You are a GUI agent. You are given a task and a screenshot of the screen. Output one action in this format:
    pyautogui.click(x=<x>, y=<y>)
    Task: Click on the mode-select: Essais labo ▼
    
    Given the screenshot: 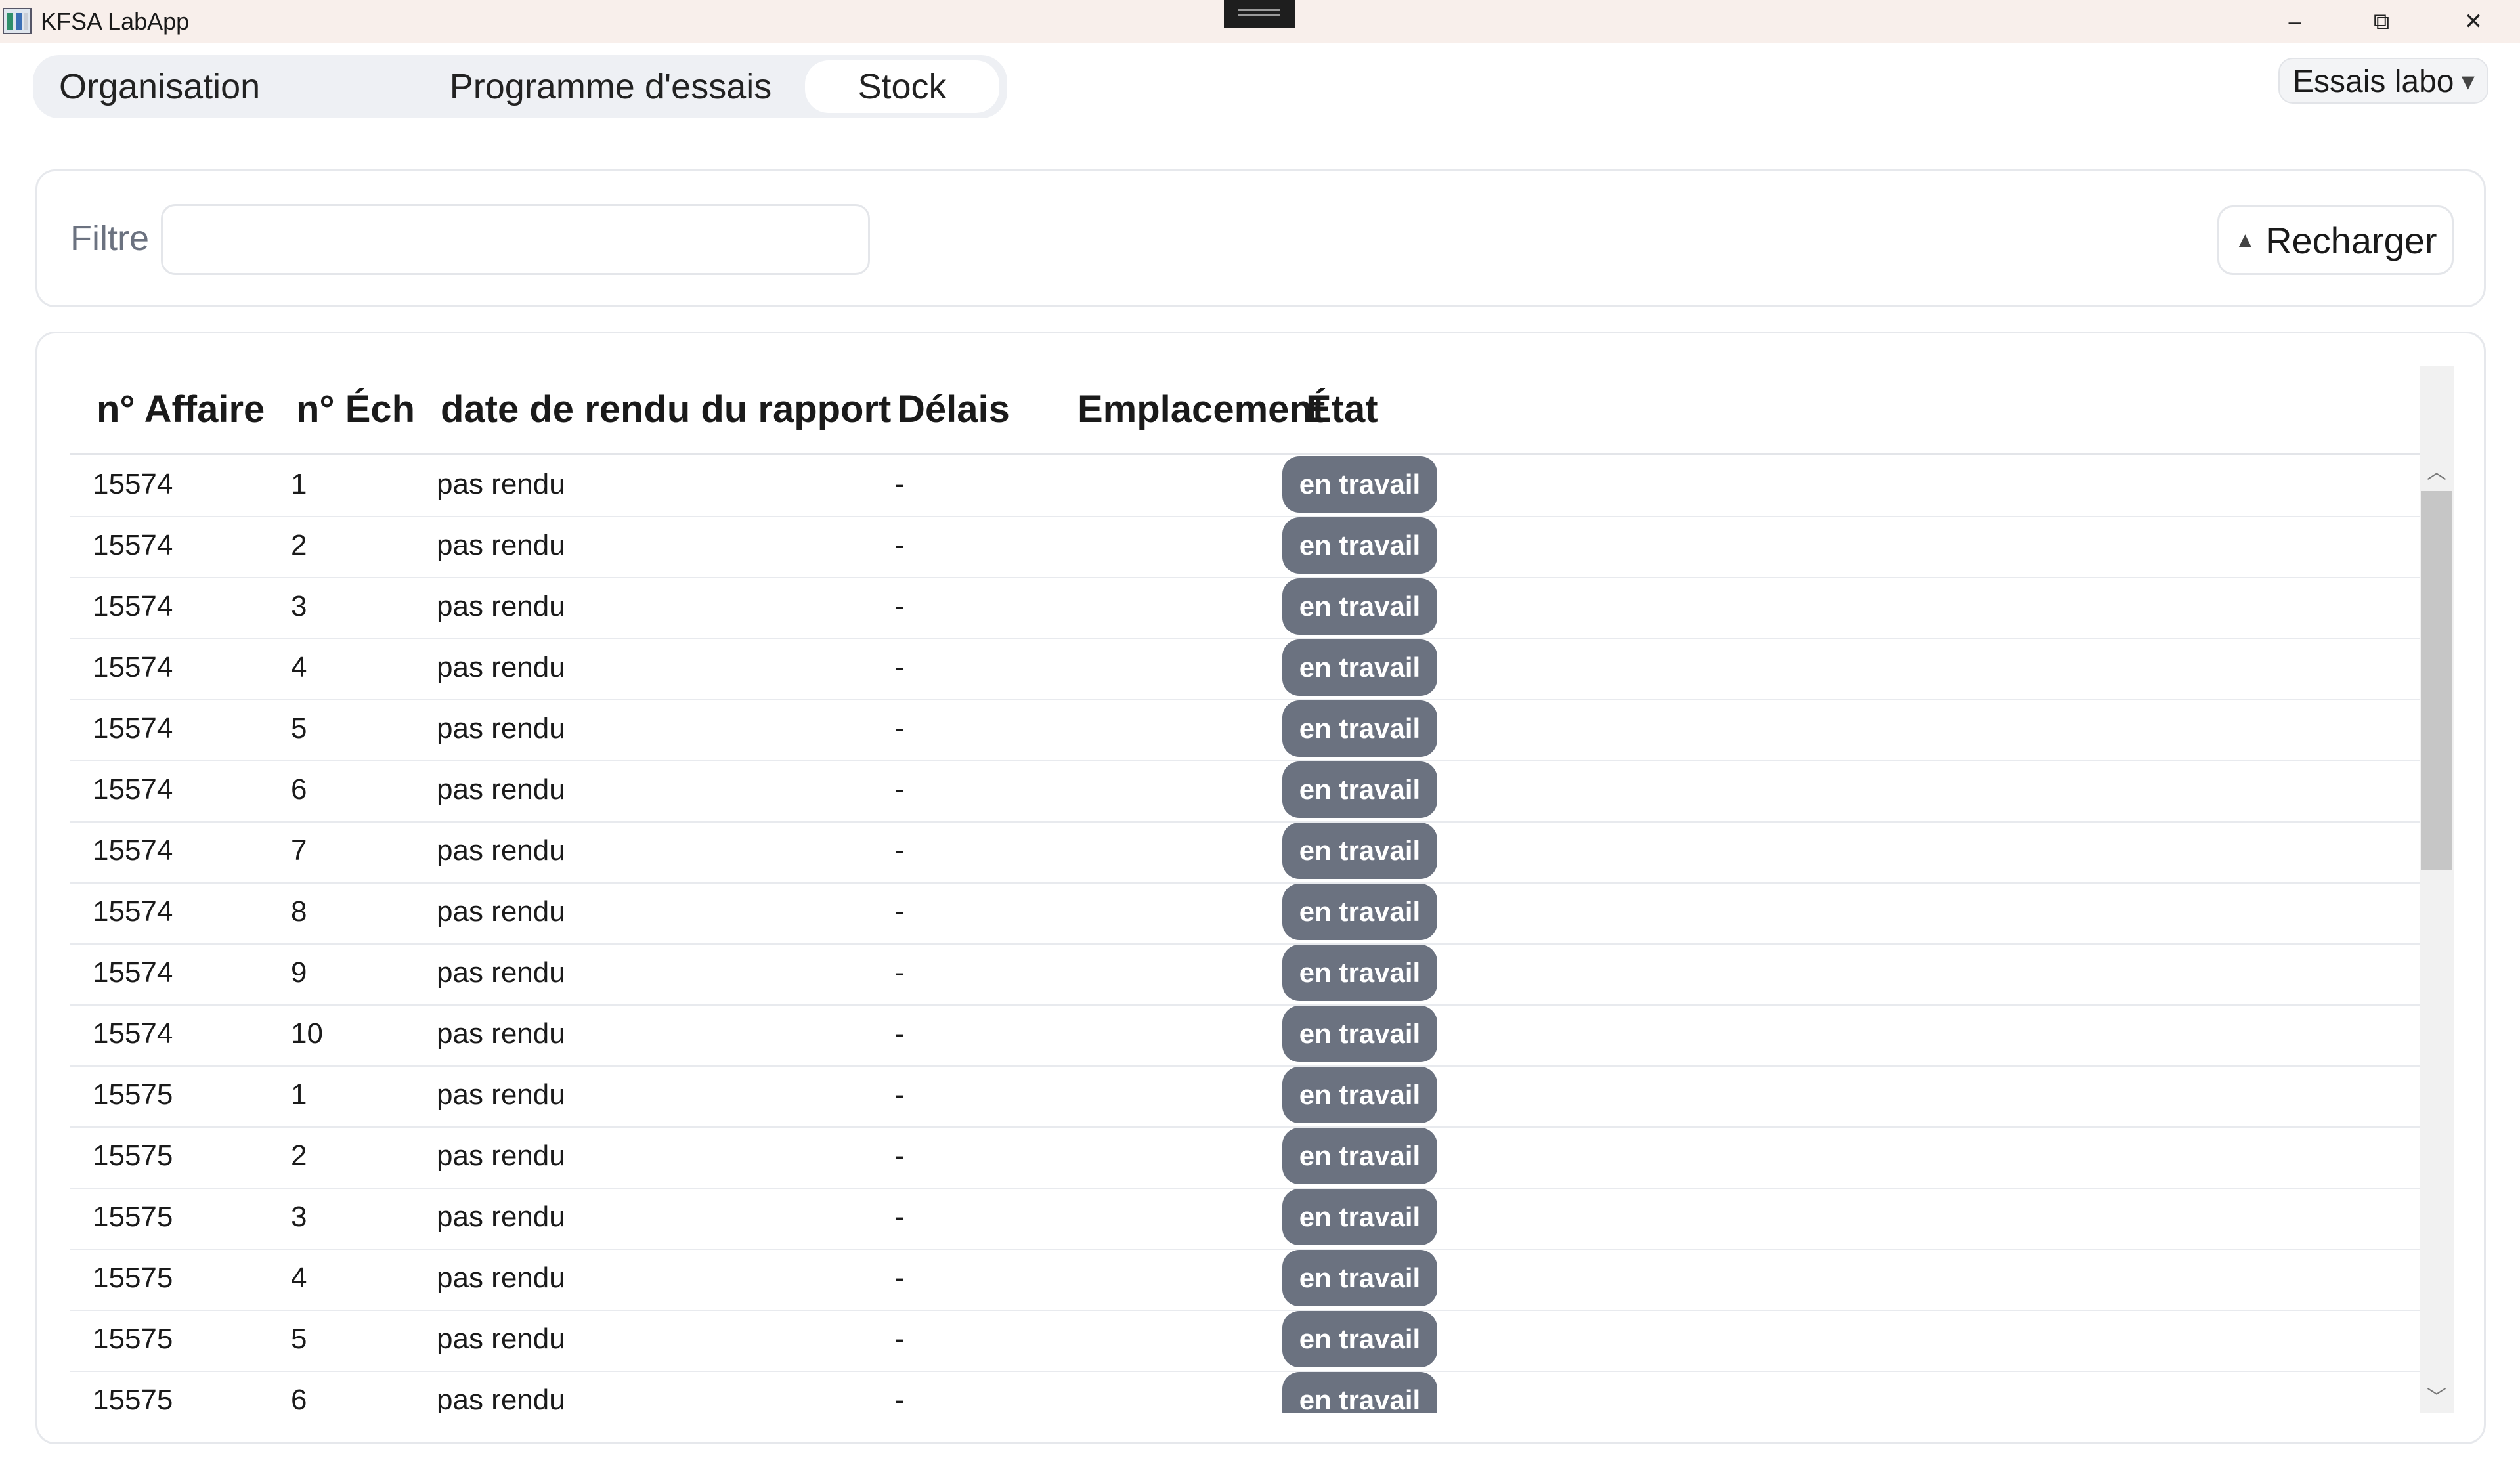 What is the action you would take?
    pyautogui.click(x=2383, y=81)
    